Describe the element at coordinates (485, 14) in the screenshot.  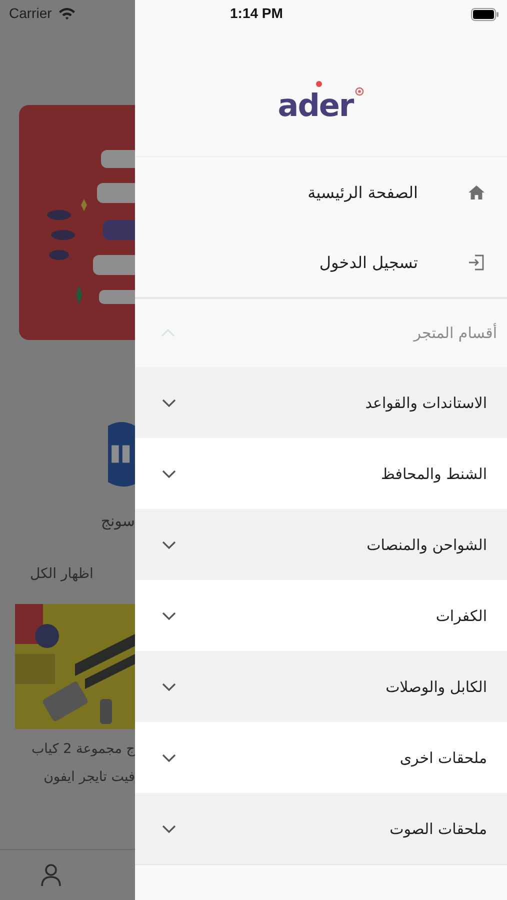
I see `battery-icon` at that location.